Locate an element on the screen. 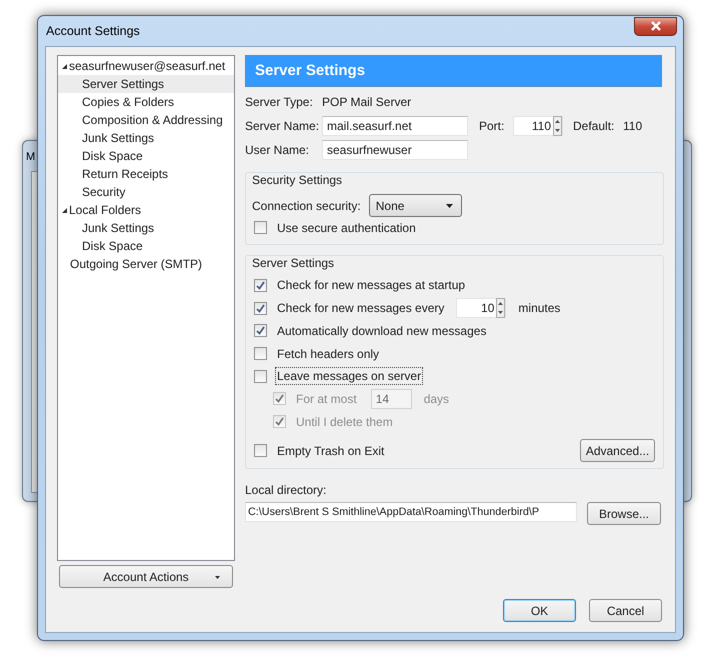 The width and height of the screenshot is (708, 656). checkbox-label: Check for new messages every is located at coordinates (361, 309).